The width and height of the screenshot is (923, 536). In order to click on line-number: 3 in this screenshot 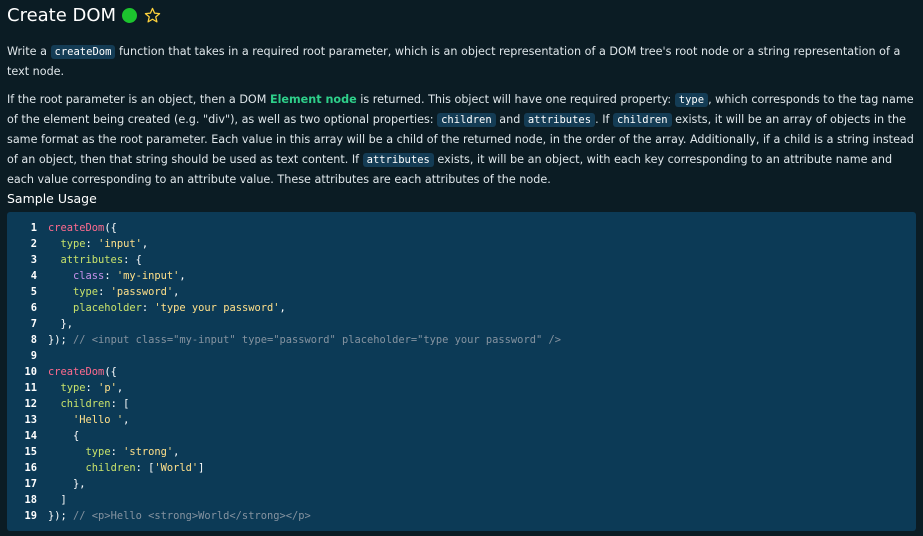, I will do `click(33, 260)`.